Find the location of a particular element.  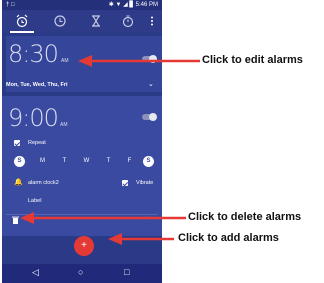

add-arrow is located at coordinates (141, 239).